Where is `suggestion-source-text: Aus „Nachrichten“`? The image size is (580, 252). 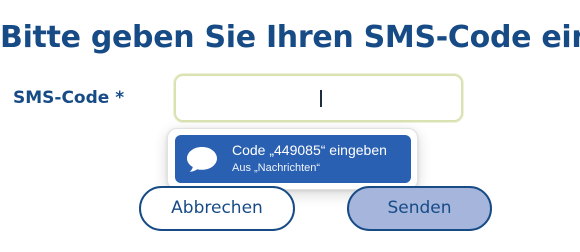 suggestion-source-text: Aus „Nachrichten“ is located at coordinates (276, 168).